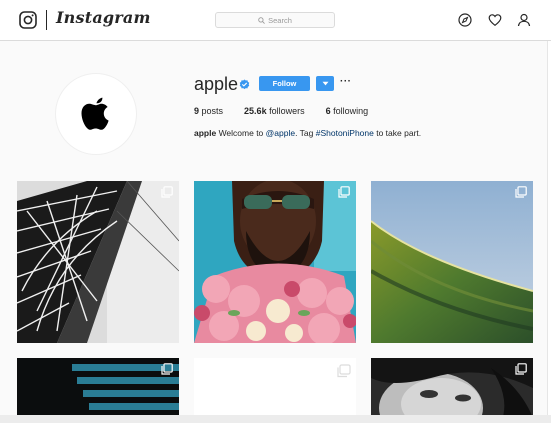 This screenshot has height=423, width=551. What do you see at coordinates (495, 20) in the screenshot?
I see `heart-icon` at bounding box center [495, 20].